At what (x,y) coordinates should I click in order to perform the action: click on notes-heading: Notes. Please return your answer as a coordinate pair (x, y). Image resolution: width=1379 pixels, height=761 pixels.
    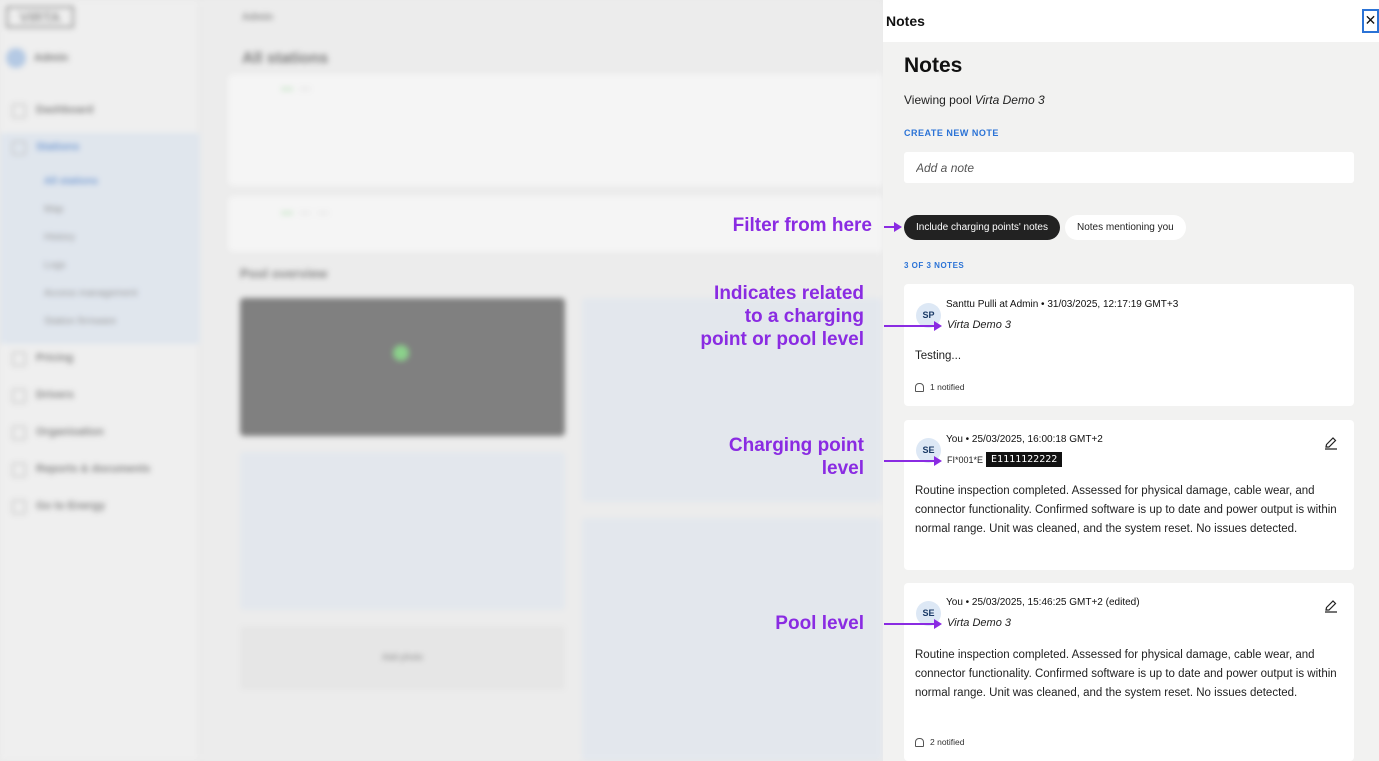
    Looking at the image, I should click on (933, 65).